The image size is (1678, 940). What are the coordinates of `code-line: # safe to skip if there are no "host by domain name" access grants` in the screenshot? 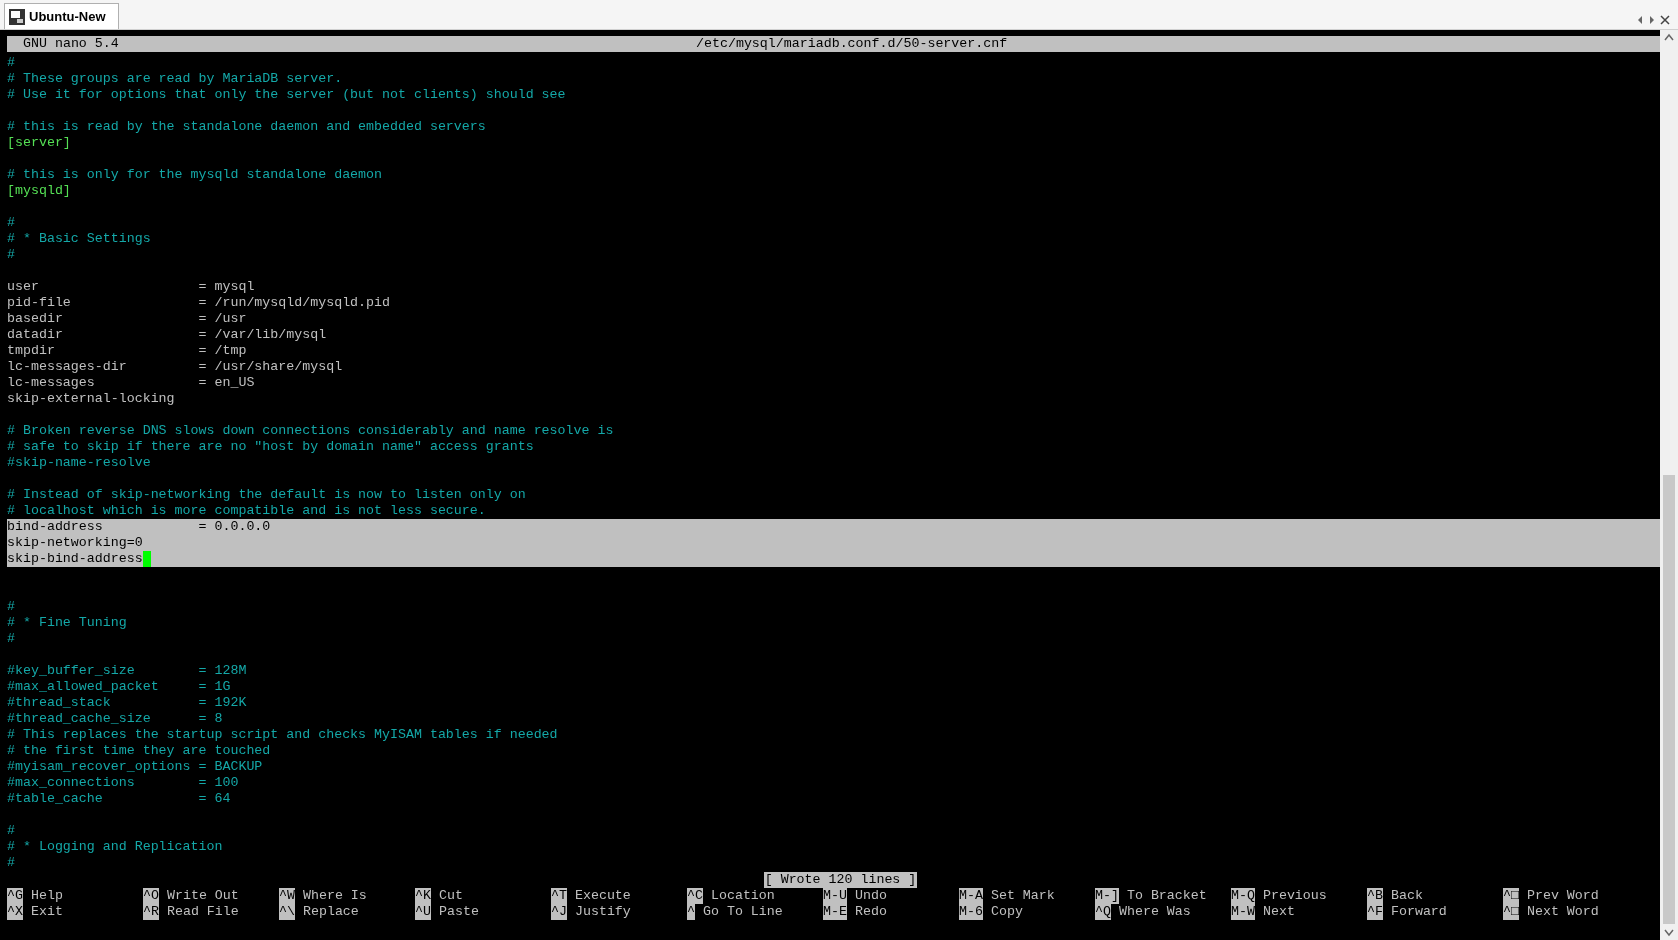 It's located at (270, 447).